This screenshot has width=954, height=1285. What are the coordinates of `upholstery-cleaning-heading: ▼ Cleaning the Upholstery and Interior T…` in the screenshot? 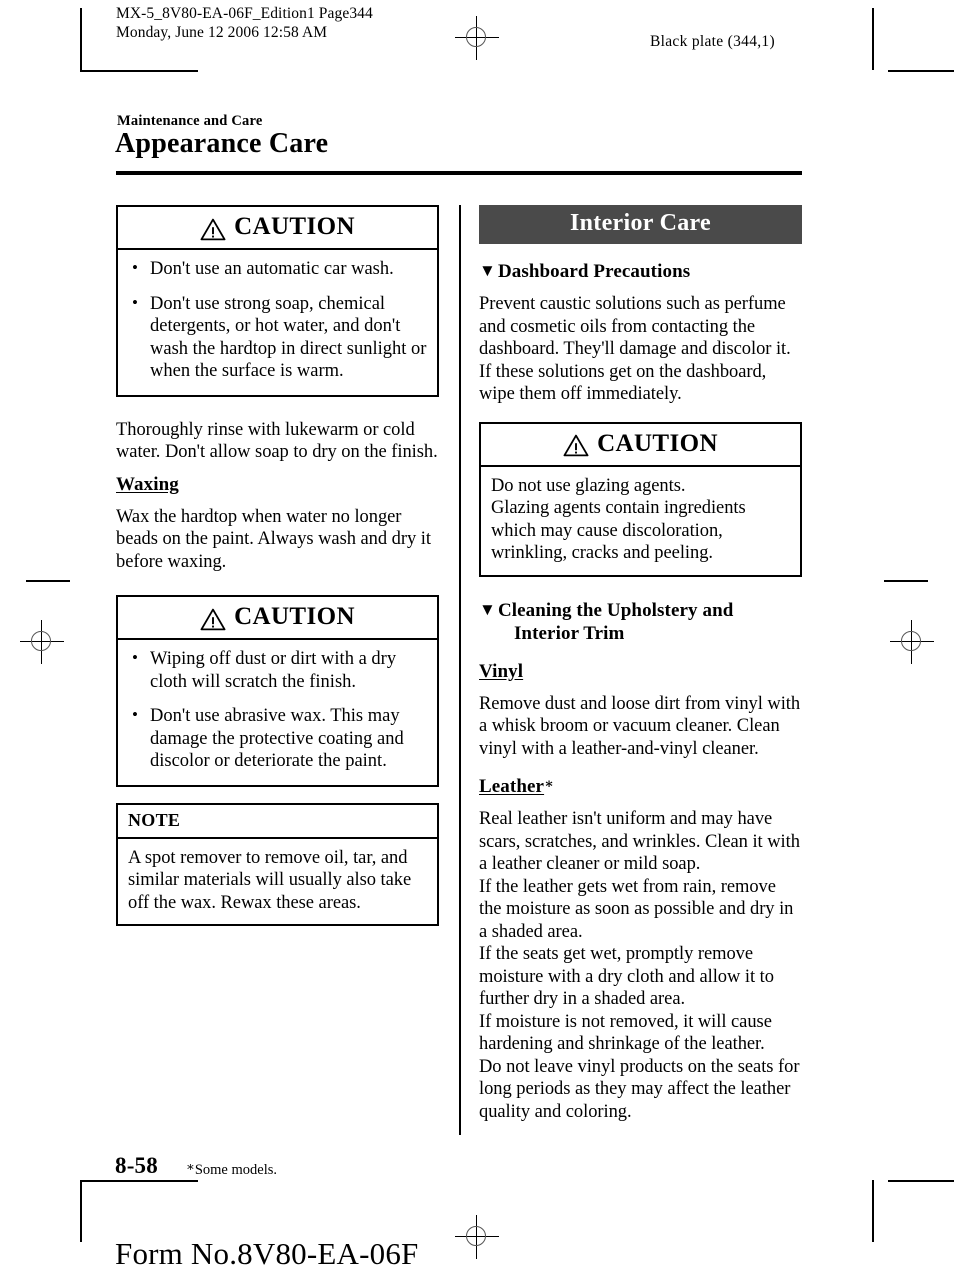 It's located at (640, 622).